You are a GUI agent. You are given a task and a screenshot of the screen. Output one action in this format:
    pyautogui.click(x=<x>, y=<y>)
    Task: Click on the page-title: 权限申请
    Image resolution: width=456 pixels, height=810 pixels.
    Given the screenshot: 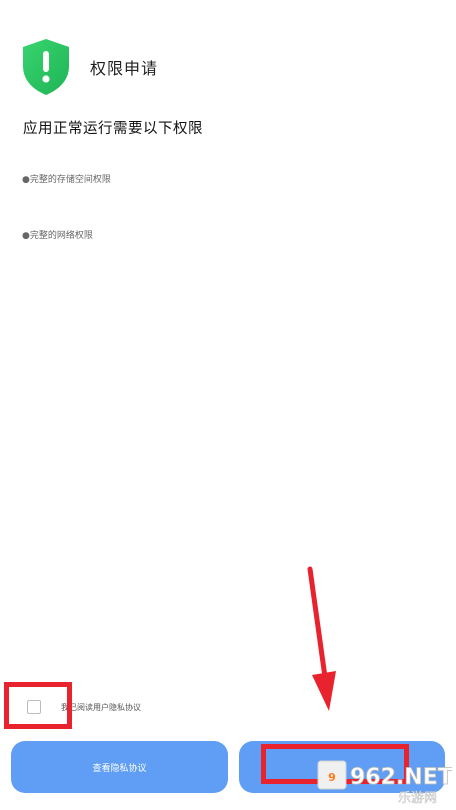 What is the action you would take?
    pyautogui.click(x=124, y=68)
    